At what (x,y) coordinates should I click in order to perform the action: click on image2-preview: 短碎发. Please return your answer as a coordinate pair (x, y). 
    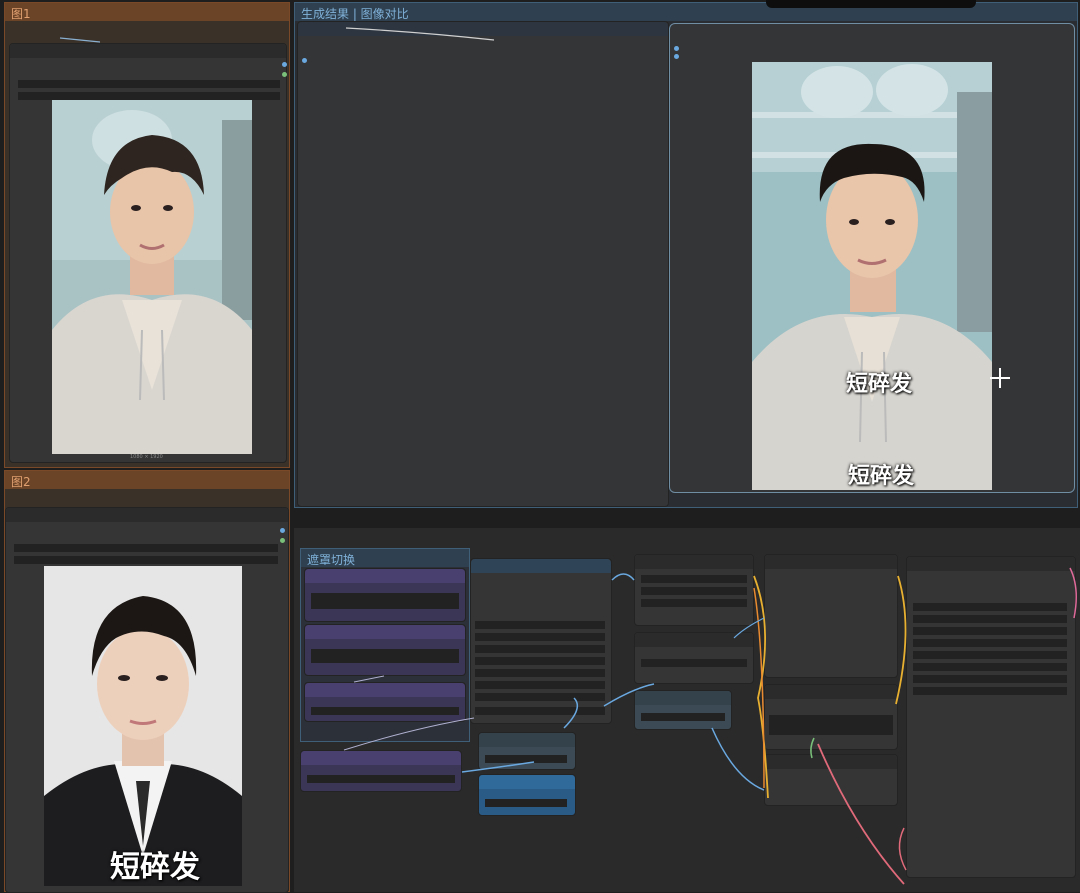
    Looking at the image, I should click on (143, 726).